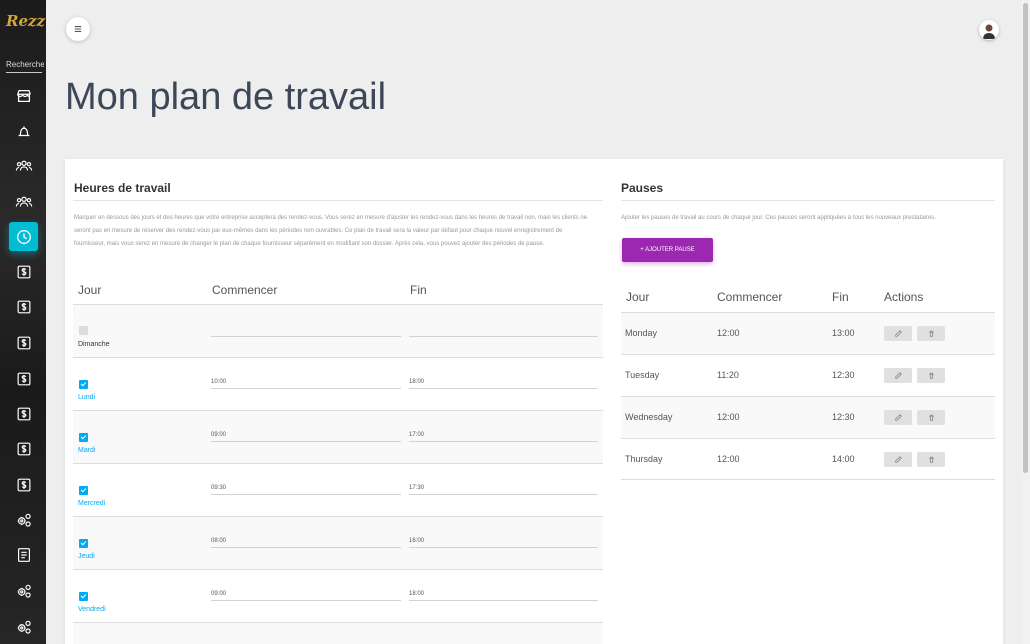 This screenshot has height=644, width=1030. I want to click on brand-logo: Rezz, so click(25, 21).